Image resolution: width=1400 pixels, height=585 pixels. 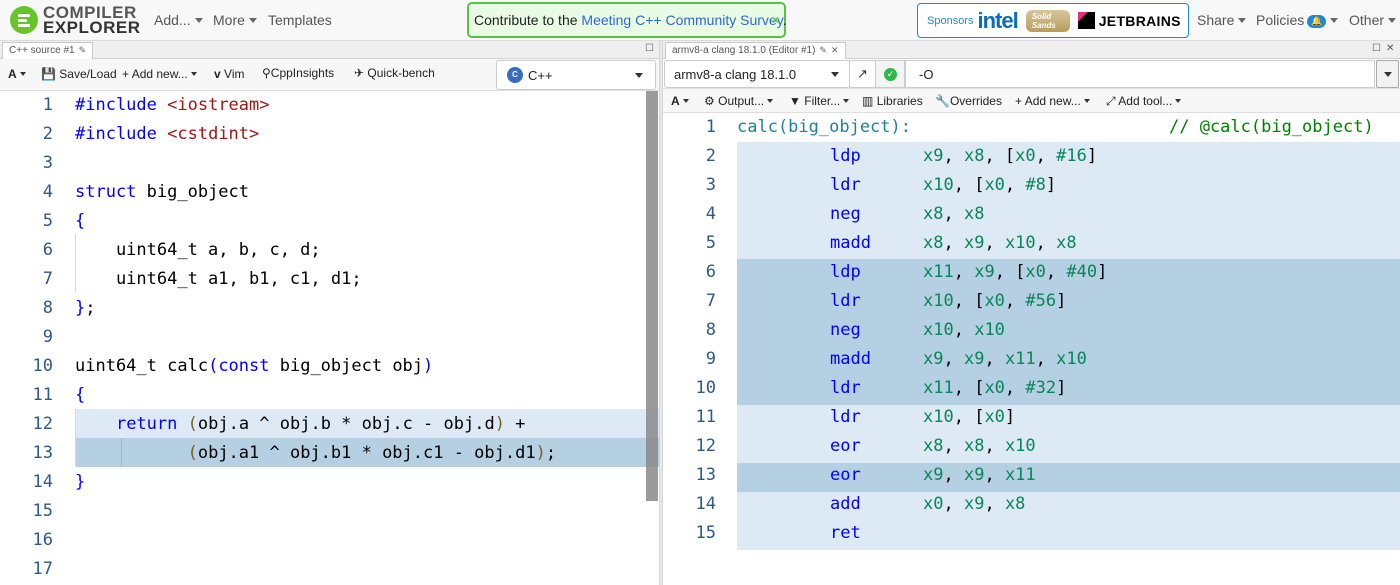 I want to click on tab-compiler: armv8-a clang 18.1.0 (Editor #1) ✎ ✕, so click(x=755, y=50).